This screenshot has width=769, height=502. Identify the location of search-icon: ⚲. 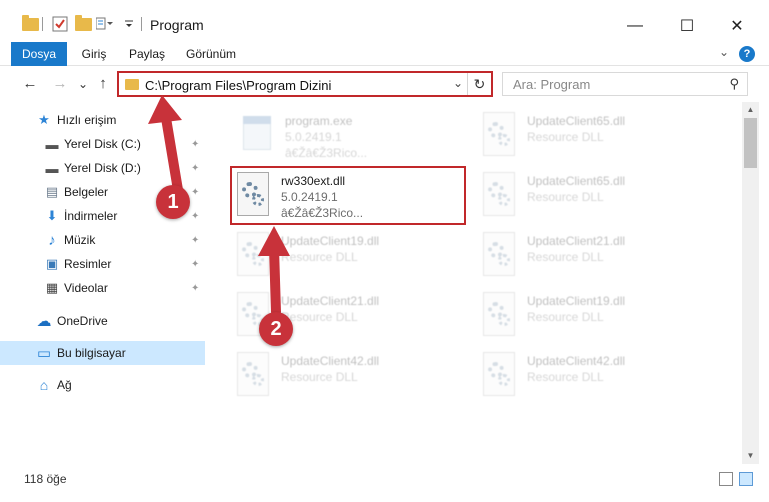
(734, 84).